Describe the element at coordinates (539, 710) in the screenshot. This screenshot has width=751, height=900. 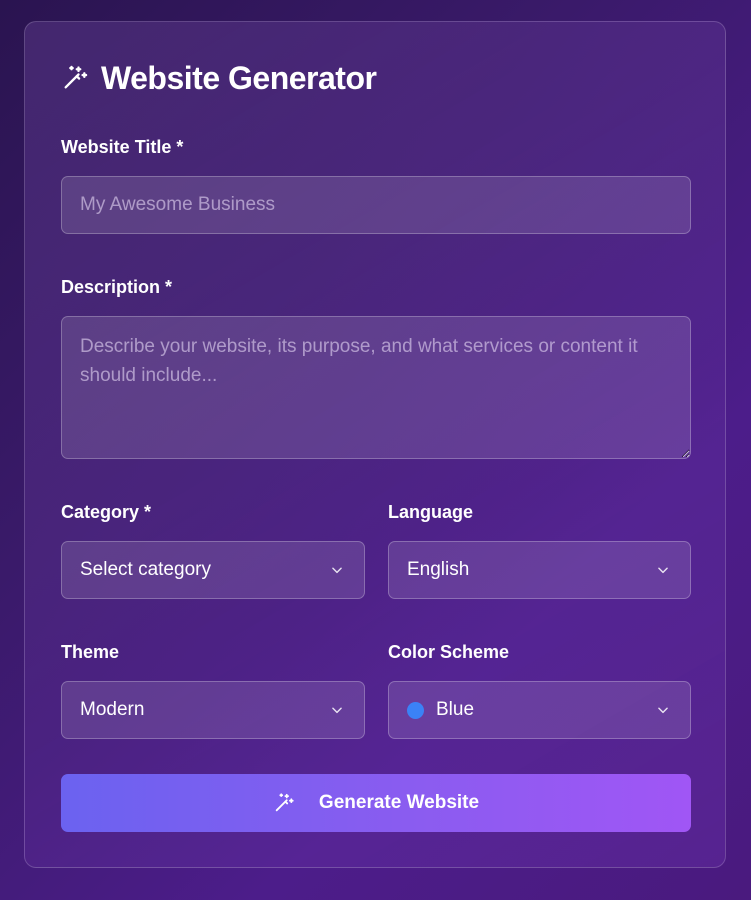
I see `color-scheme-select: Blue` at that location.